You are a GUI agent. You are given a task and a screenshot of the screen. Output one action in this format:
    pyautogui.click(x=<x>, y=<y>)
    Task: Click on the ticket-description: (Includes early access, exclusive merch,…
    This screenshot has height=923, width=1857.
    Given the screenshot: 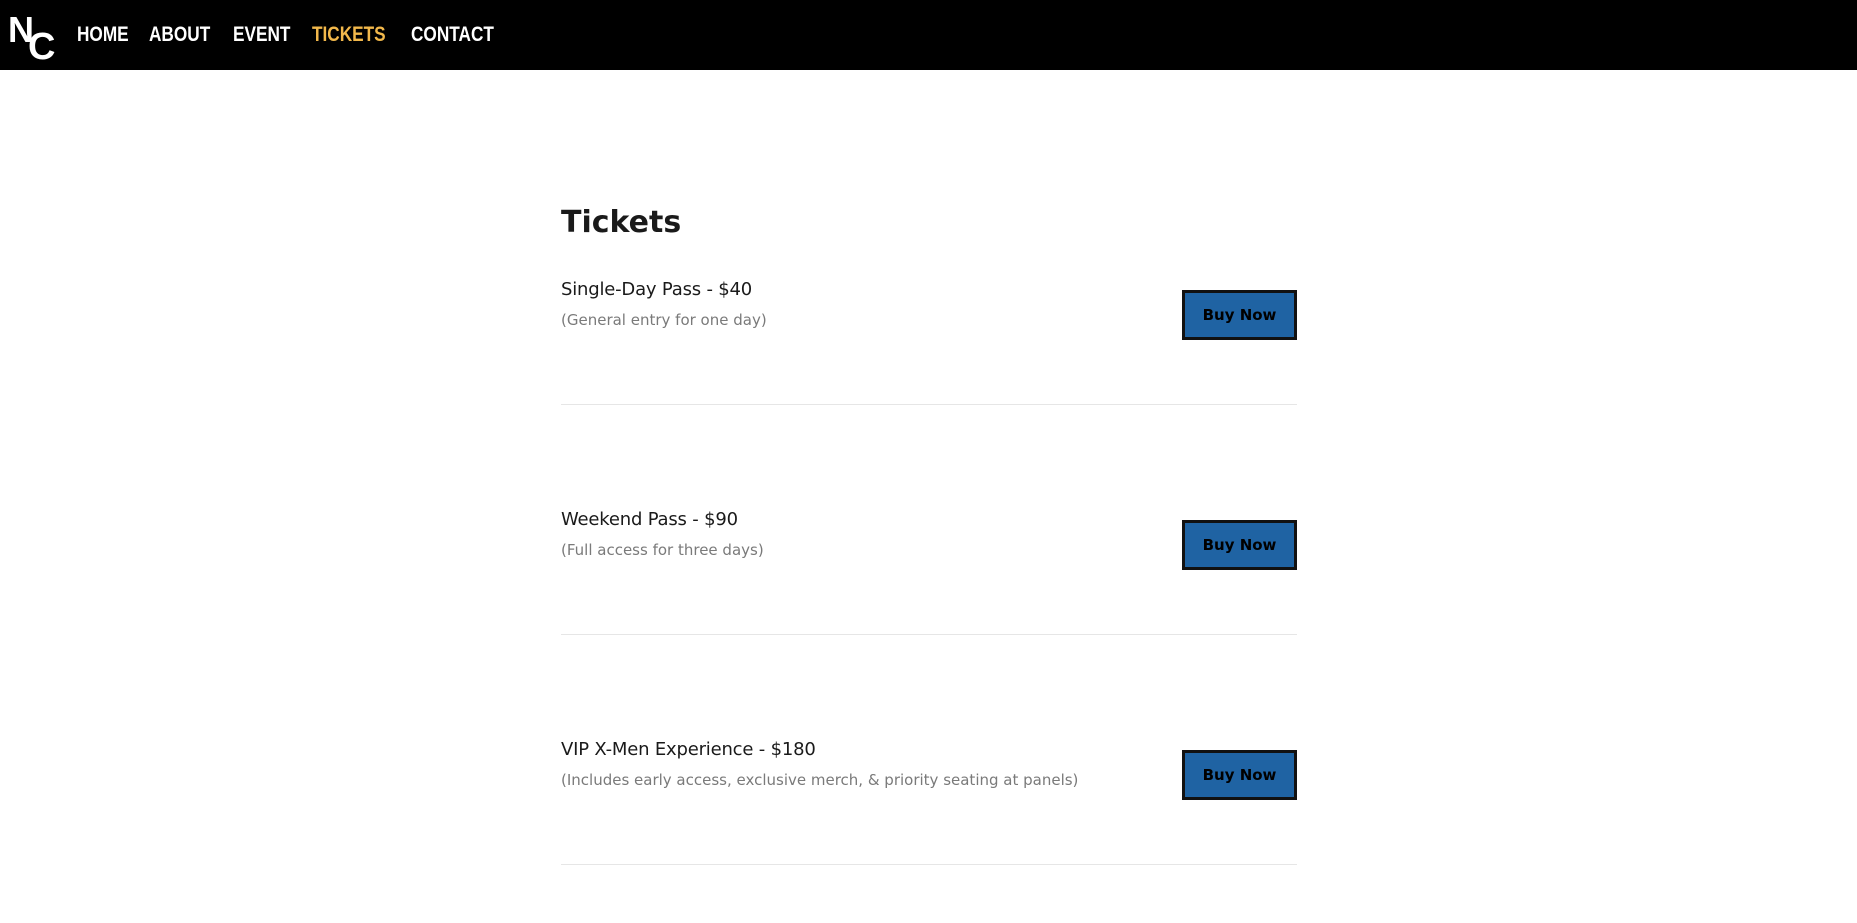 What is the action you would take?
    pyautogui.click(x=820, y=780)
    